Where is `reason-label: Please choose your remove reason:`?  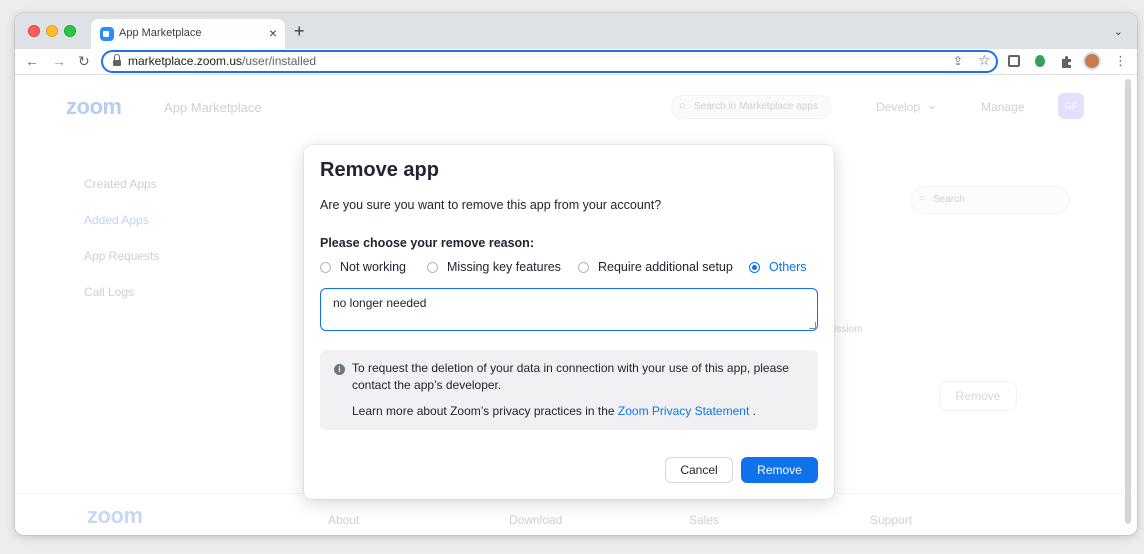
reason-label: Please choose your remove reason: is located at coordinates (427, 243).